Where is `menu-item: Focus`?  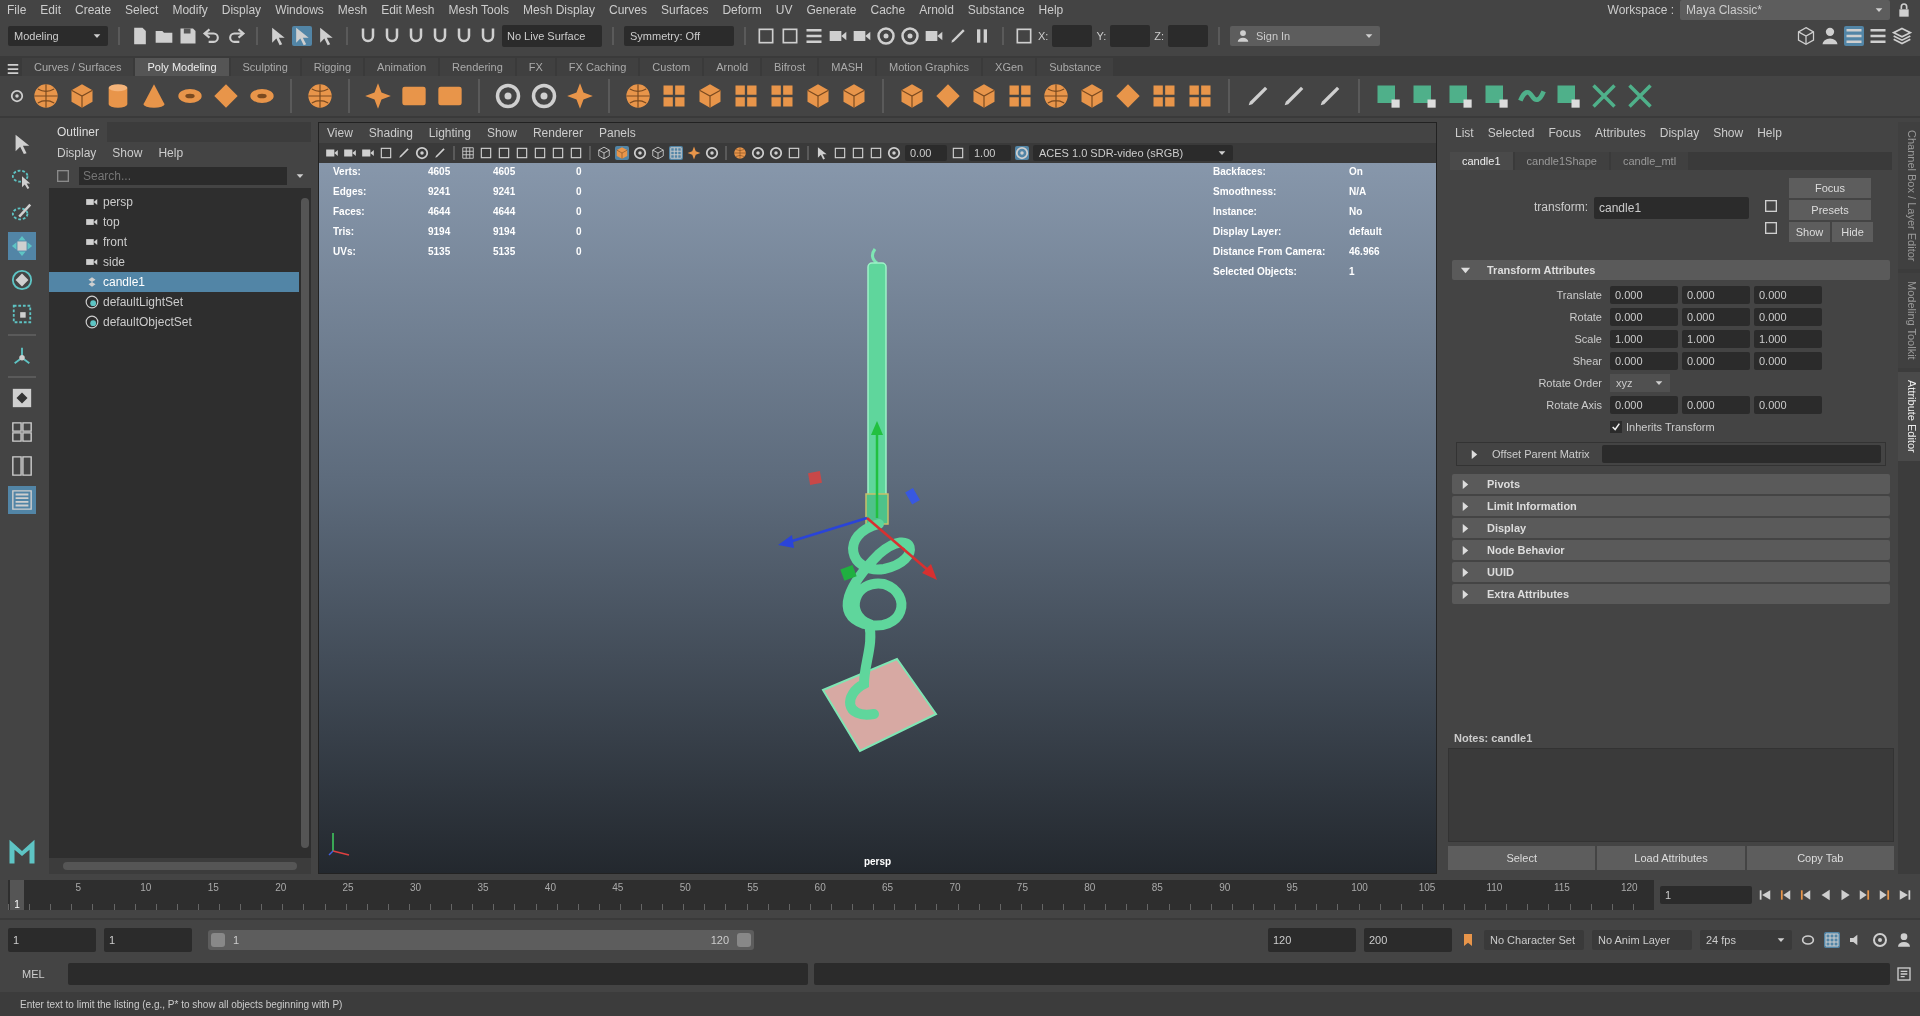 menu-item: Focus is located at coordinates (1565, 133).